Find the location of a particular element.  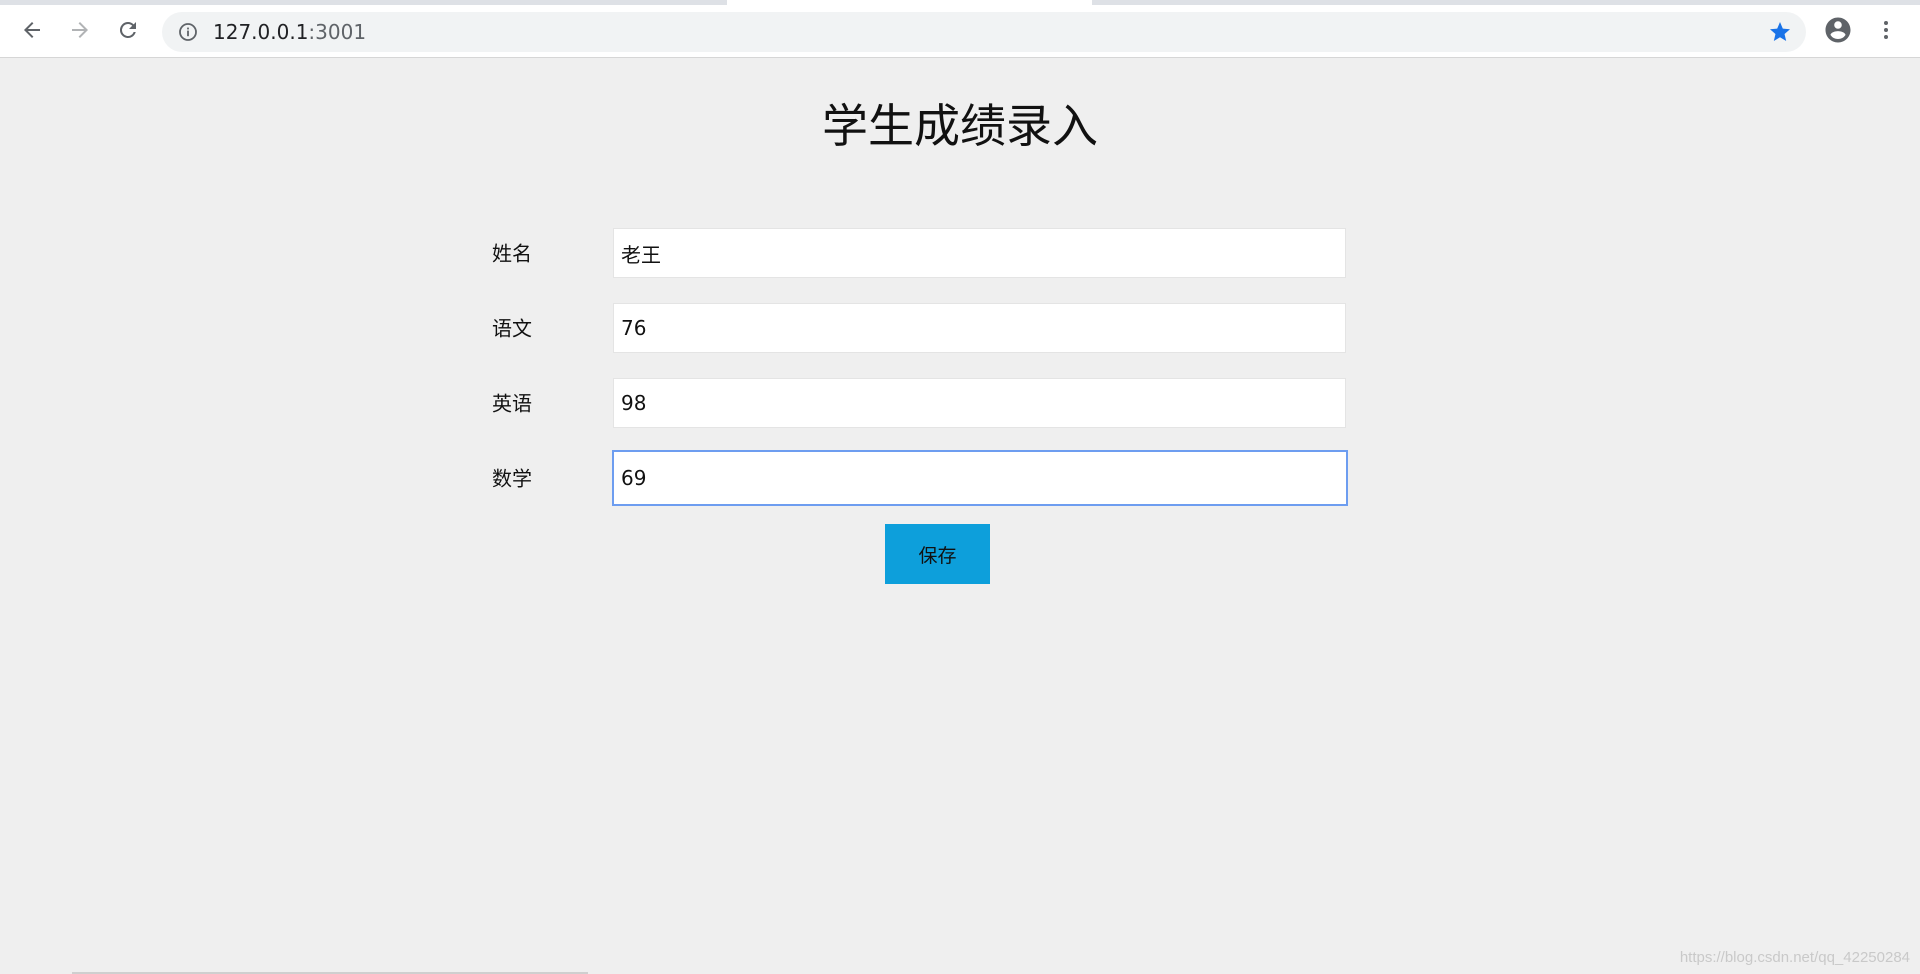

page-title: 学生成绩录入 is located at coordinates (960, 126).